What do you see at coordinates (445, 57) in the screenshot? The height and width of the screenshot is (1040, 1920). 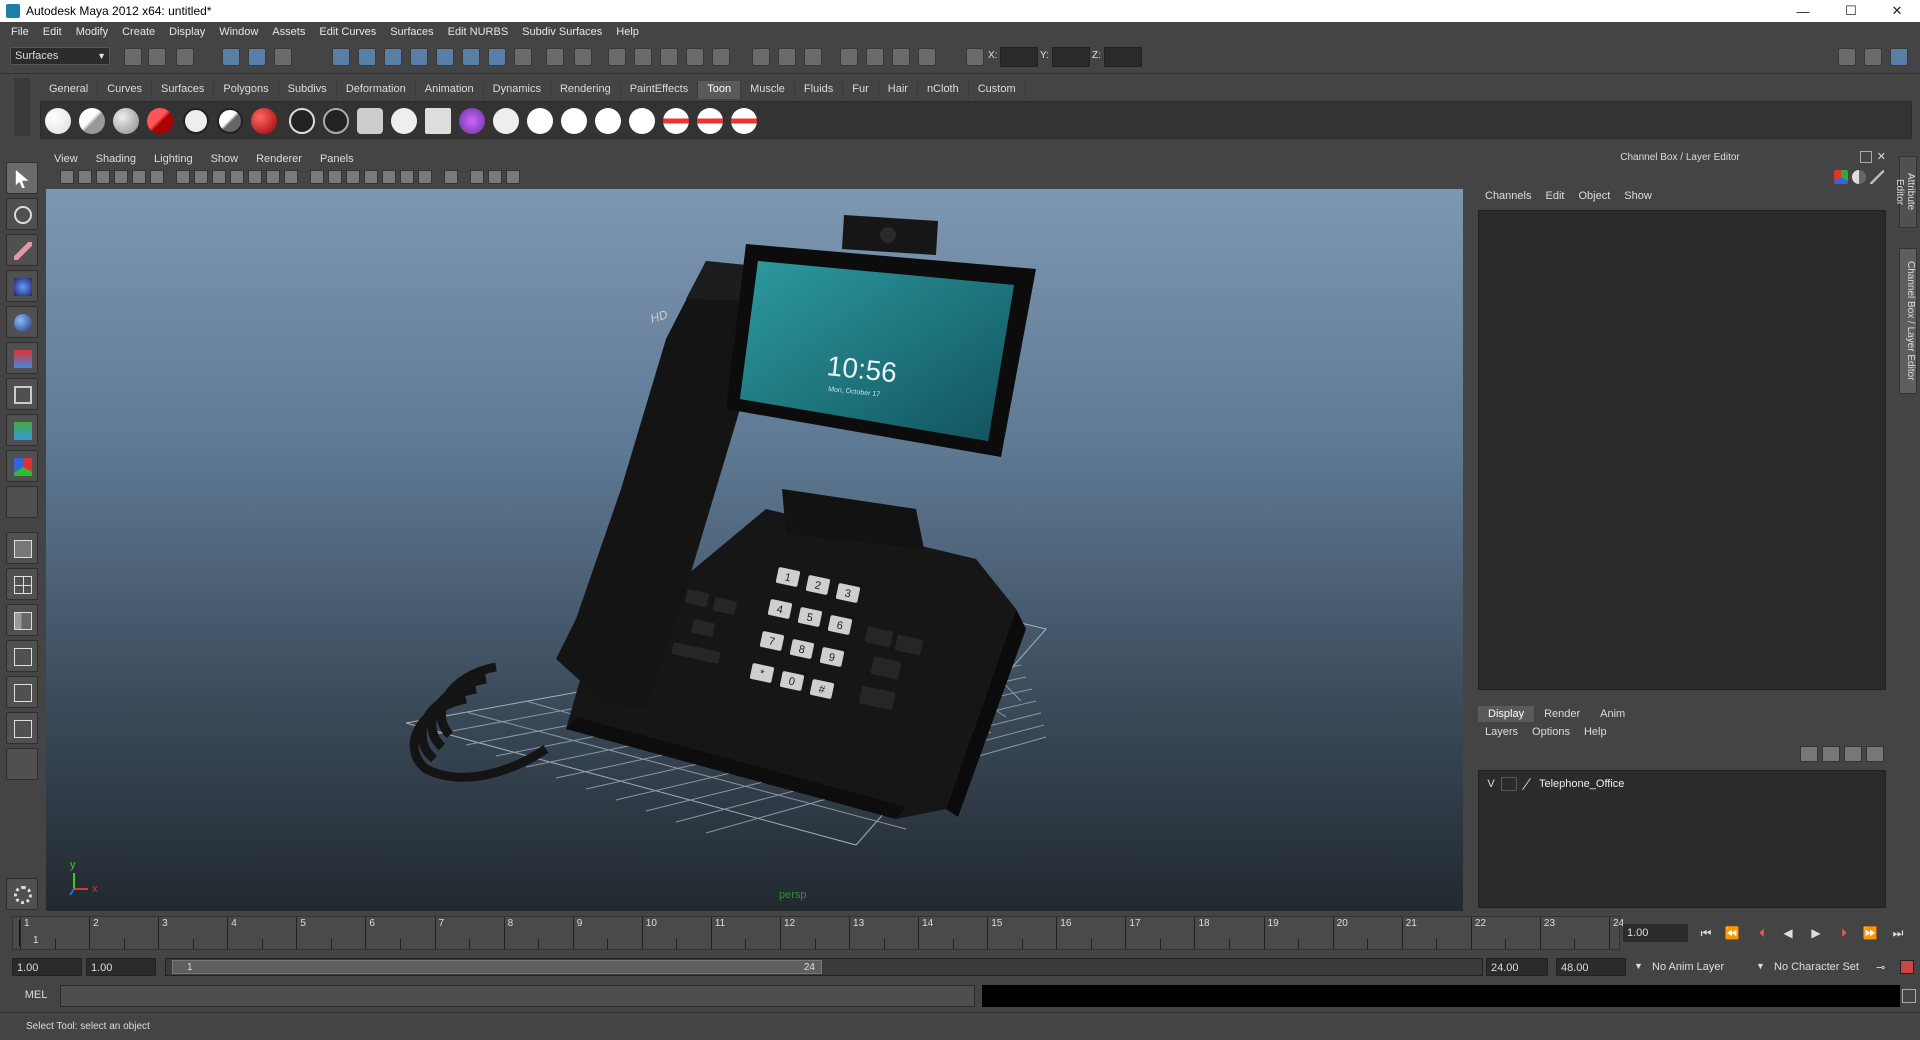 I see `select-deformations-icon` at bounding box center [445, 57].